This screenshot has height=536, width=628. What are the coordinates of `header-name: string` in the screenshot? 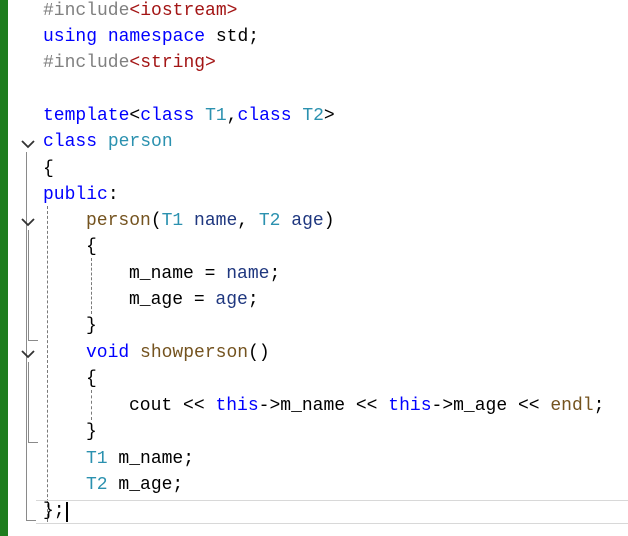 It's located at (173, 63).